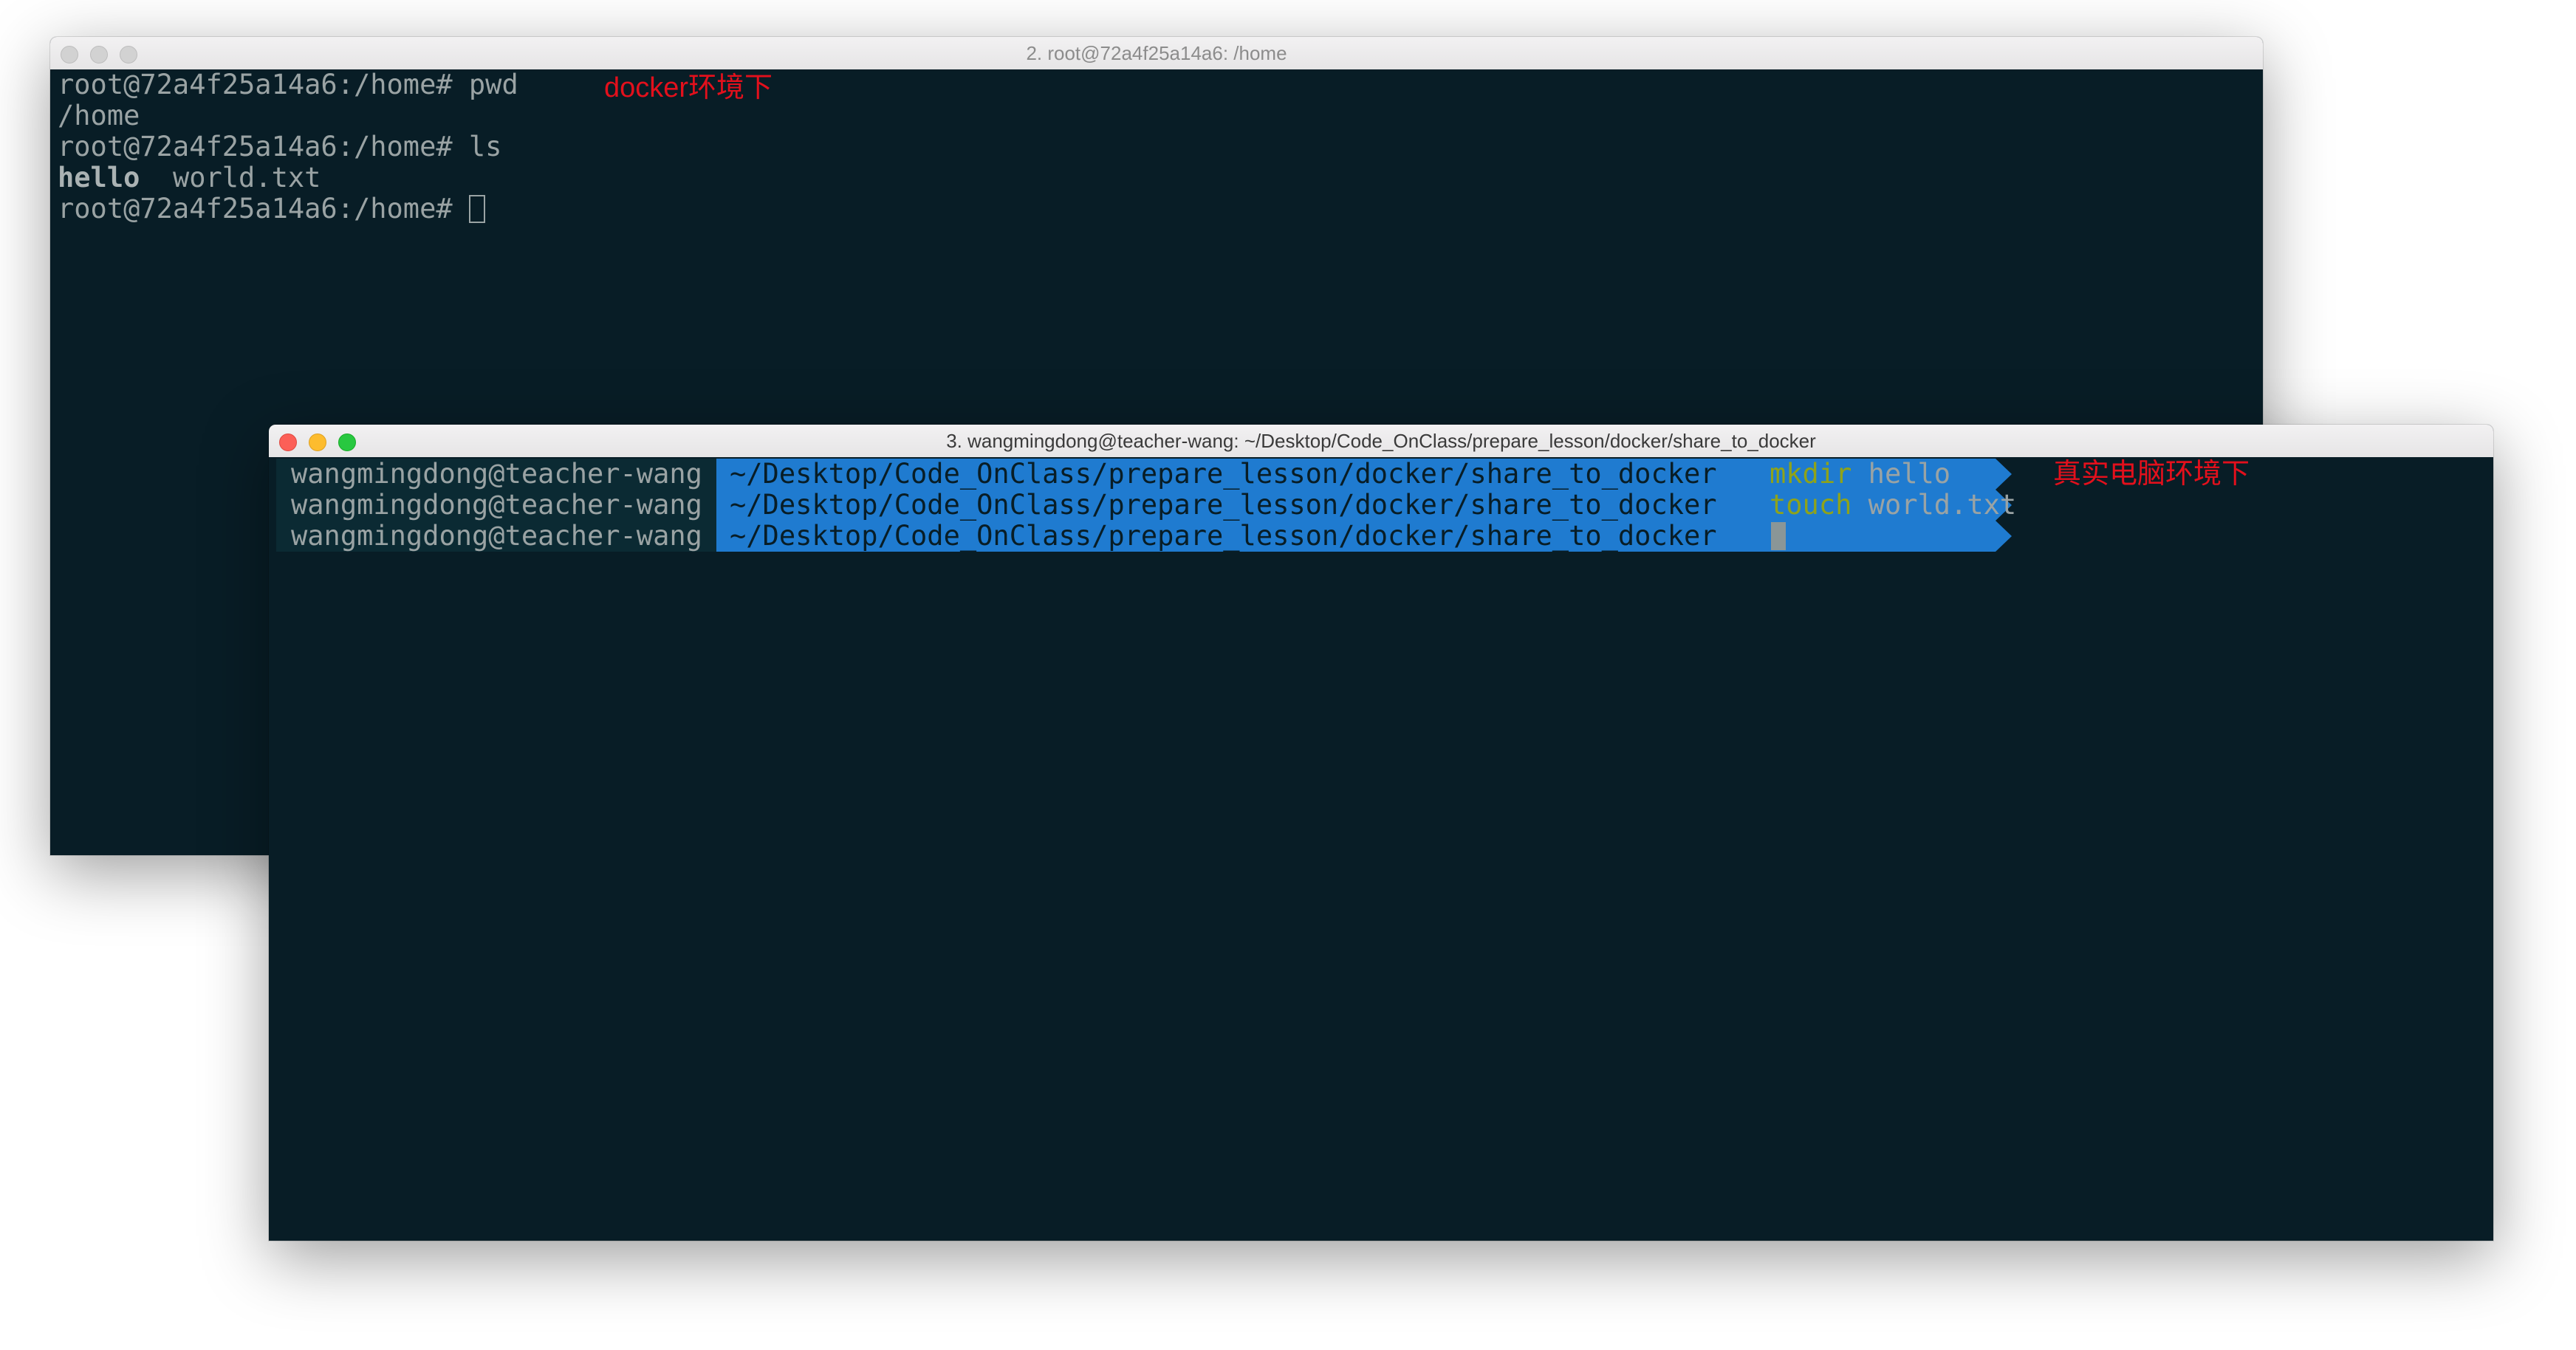 The width and height of the screenshot is (2576, 1350). What do you see at coordinates (2151, 474) in the screenshot?
I see `annotation-host: 真实电脑环境下` at bounding box center [2151, 474].